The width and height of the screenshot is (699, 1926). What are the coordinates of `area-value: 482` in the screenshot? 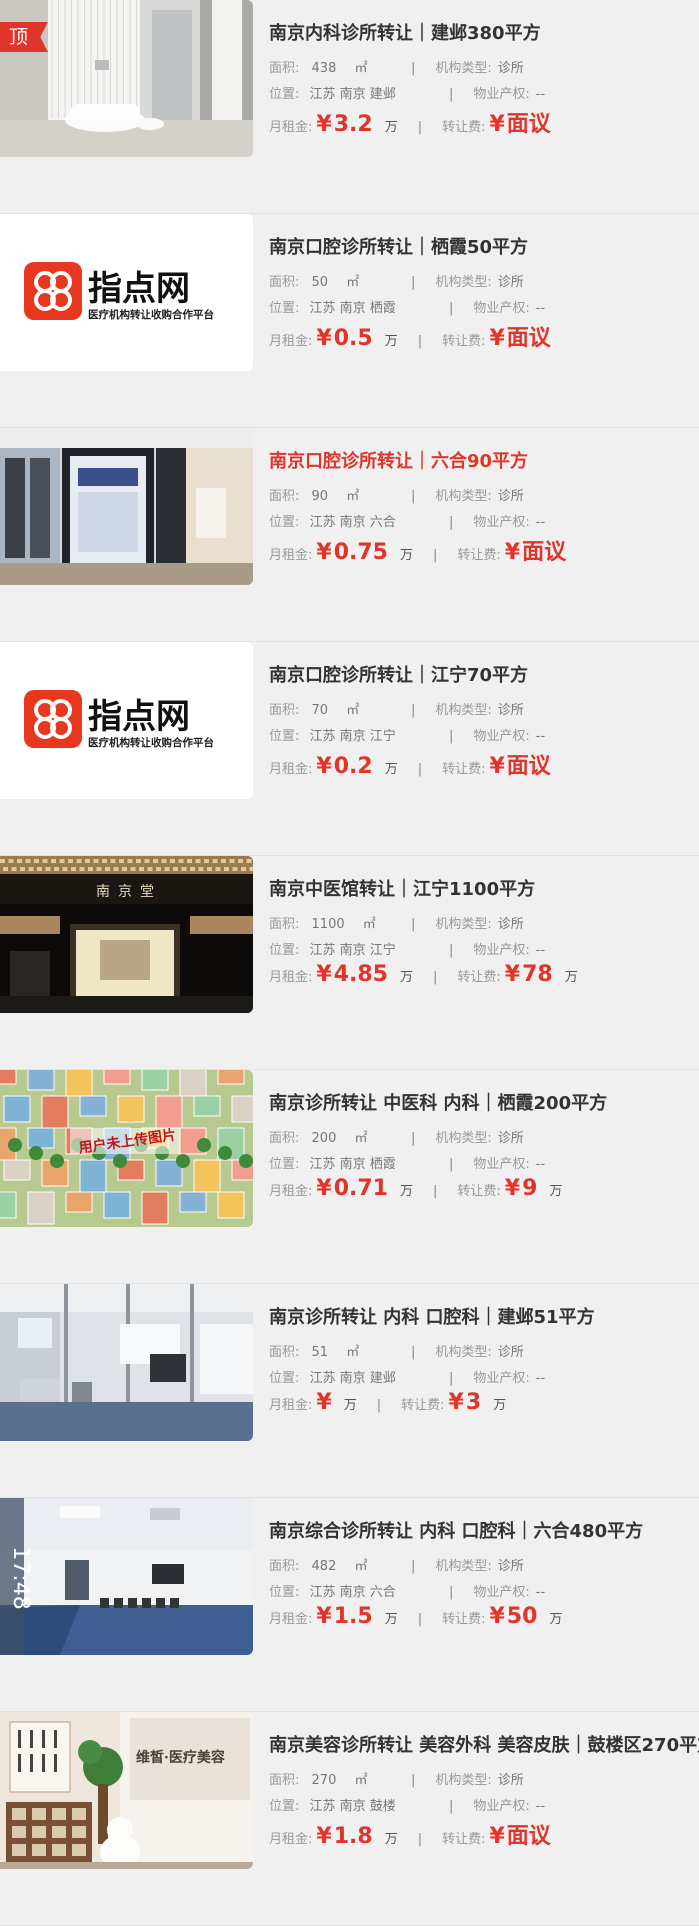 It's located at (324, 1566).